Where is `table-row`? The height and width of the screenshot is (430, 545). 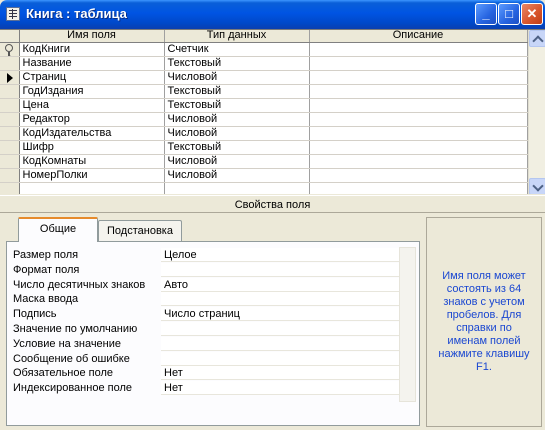
table-row is located at coordinates (264, 188).